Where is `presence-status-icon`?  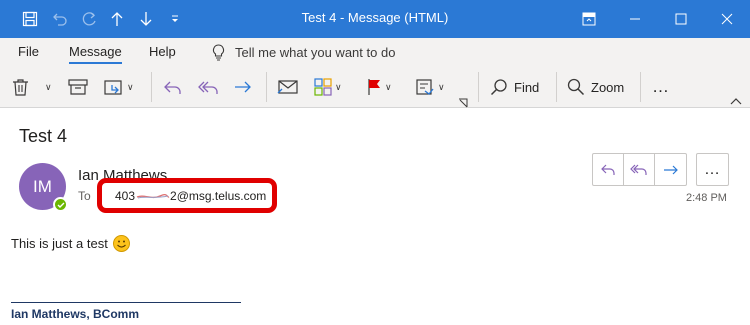 presence-status-icon is located at coordinates (60, 204).